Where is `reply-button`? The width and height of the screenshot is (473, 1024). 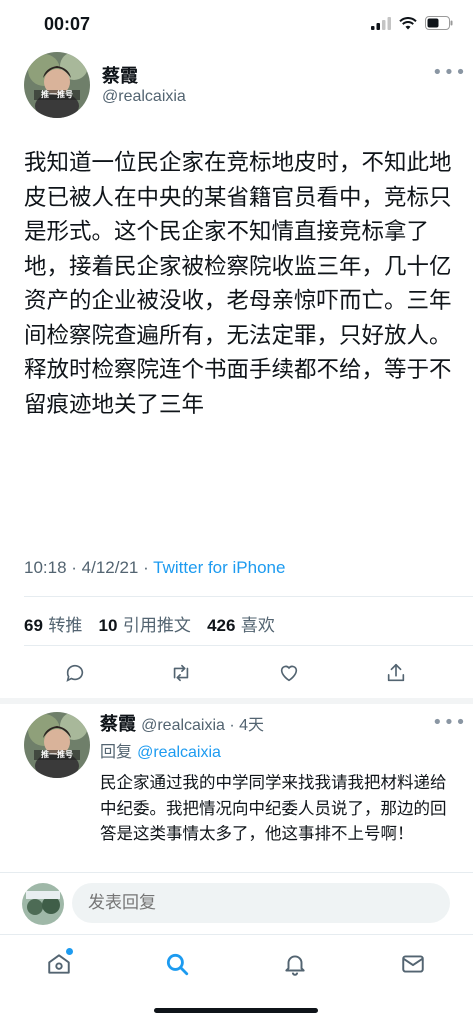 reply-button is located at coordinates (75, 673).